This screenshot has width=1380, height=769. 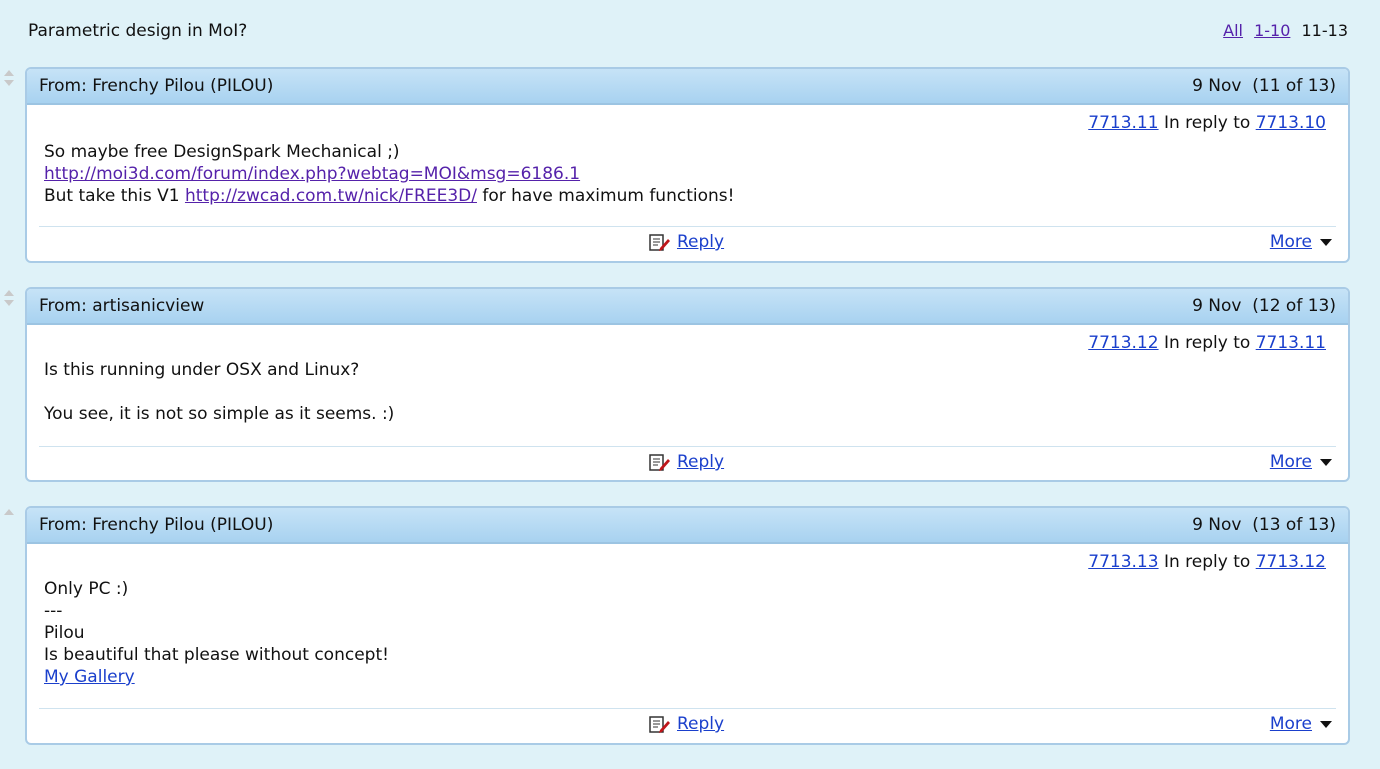 I want to click on body-line: Pilou, so click(x=64, y=633).